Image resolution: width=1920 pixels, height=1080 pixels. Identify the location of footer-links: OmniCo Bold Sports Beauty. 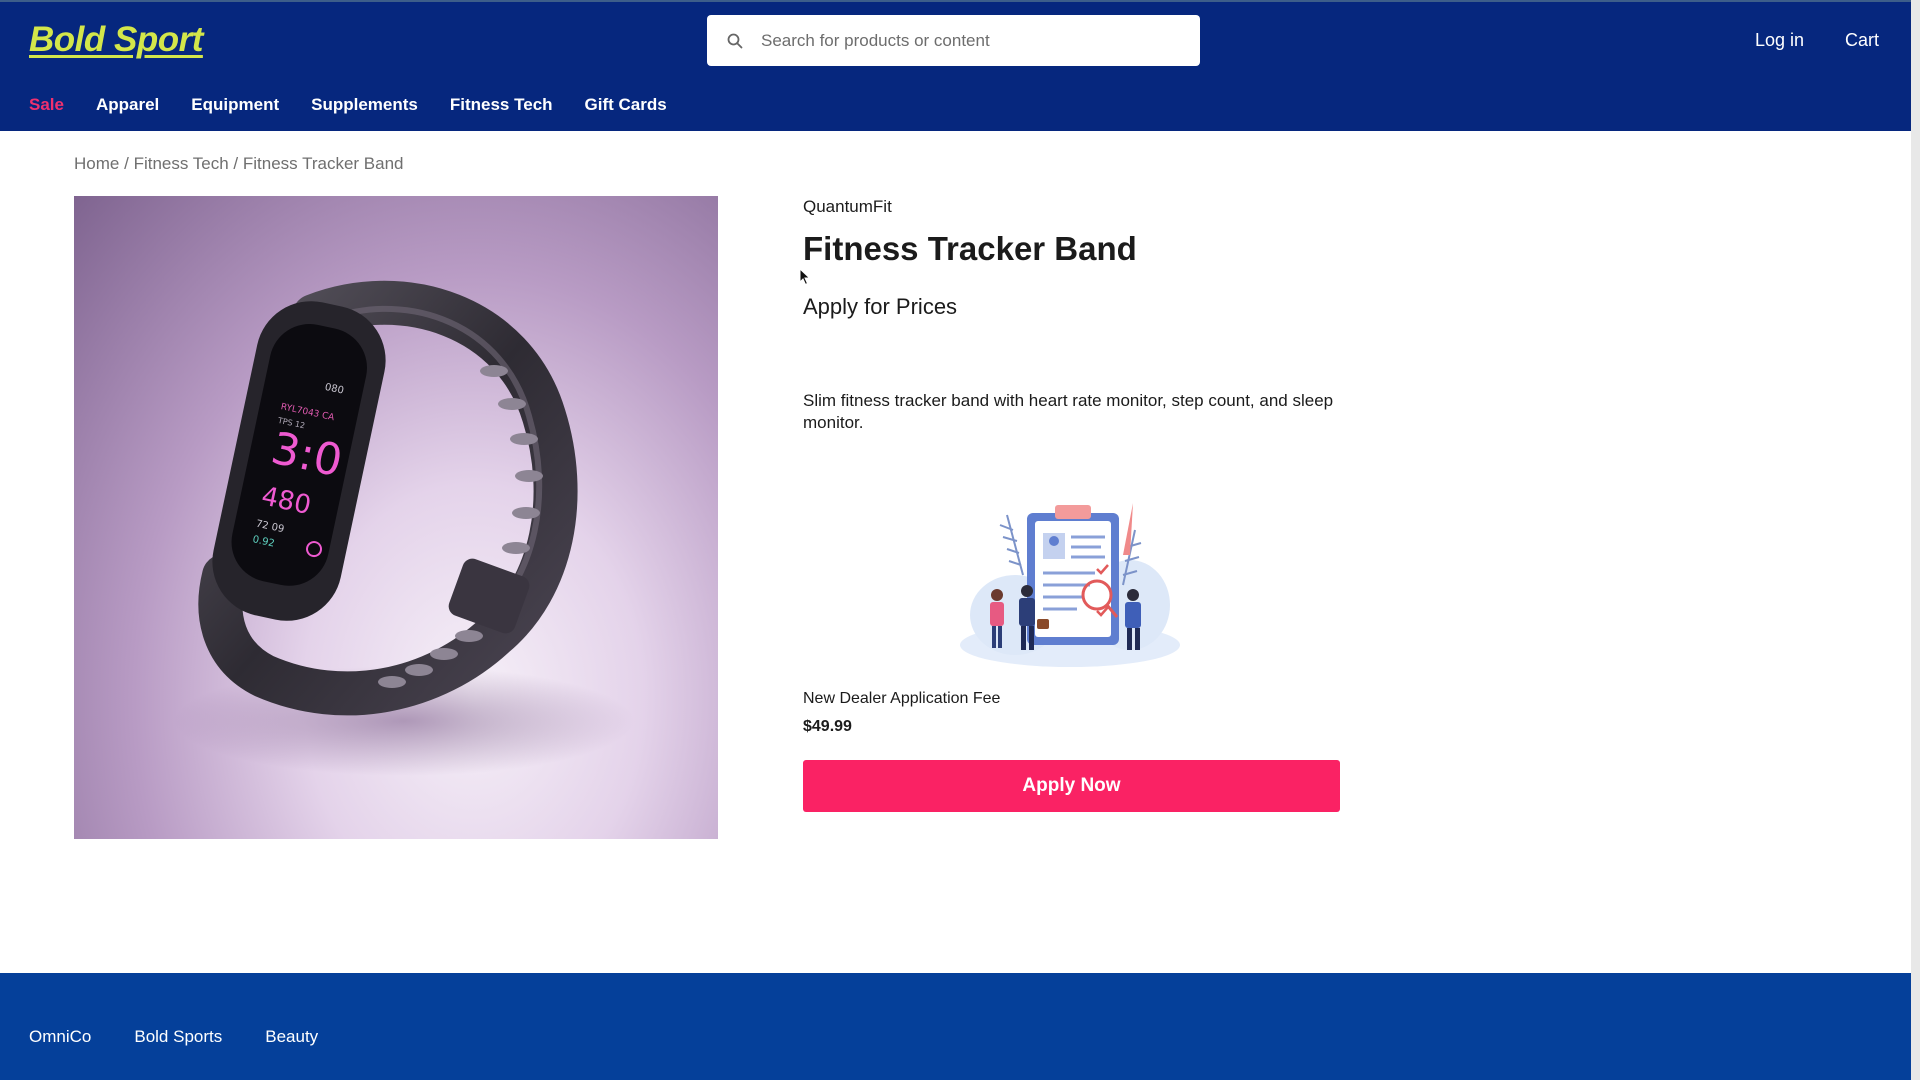
(195, 1037).